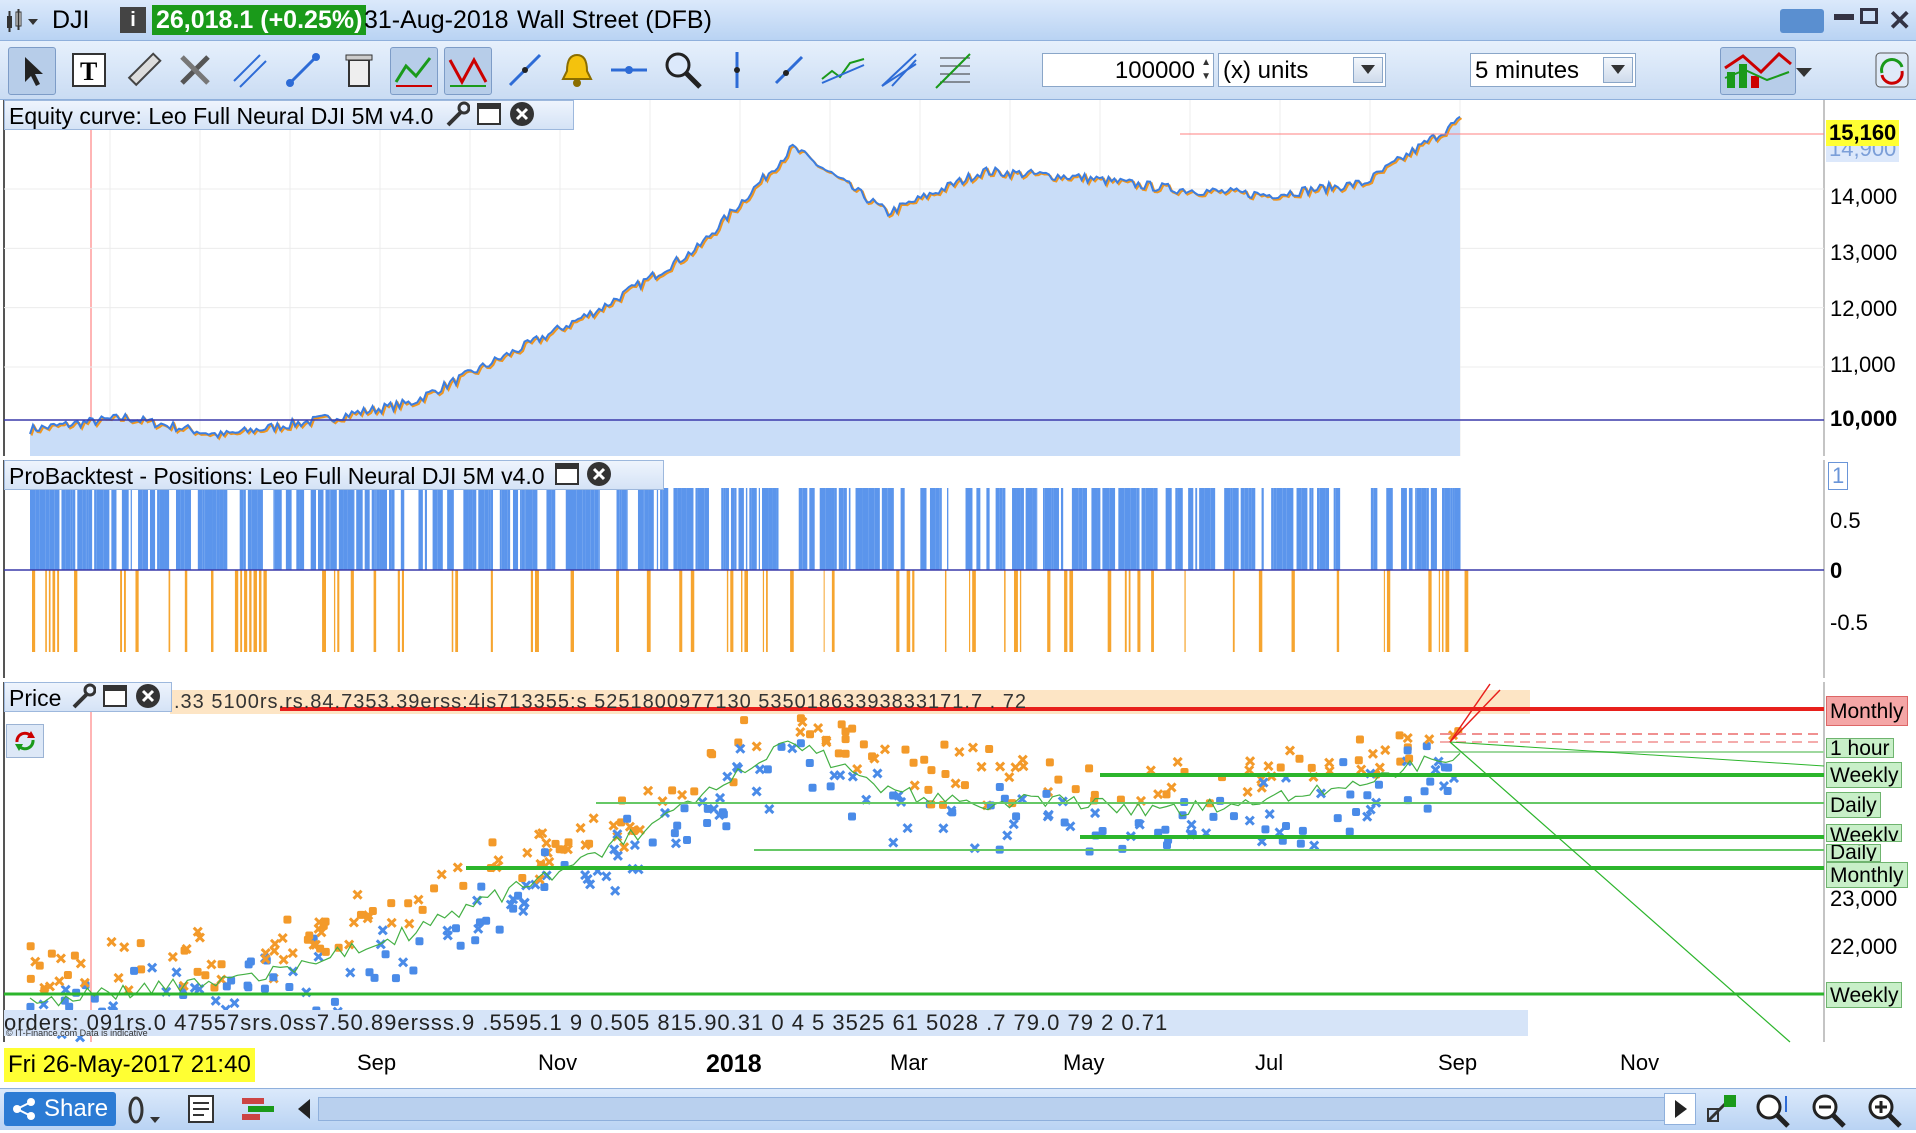 This screenshot has height=1133, width=1916. Describe the element at coordinates (1844, 17) in the screenshot. I see `minimize-icon` at that location.